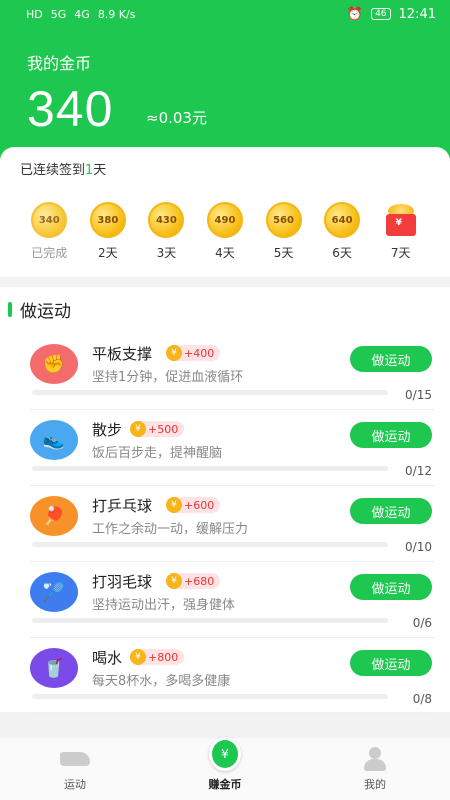 The width and height of the screenshot is (450, 800). Describe the element at coordinates (108, 253) in the screenshot. I see `checkin-day-label: 2天` at that location.